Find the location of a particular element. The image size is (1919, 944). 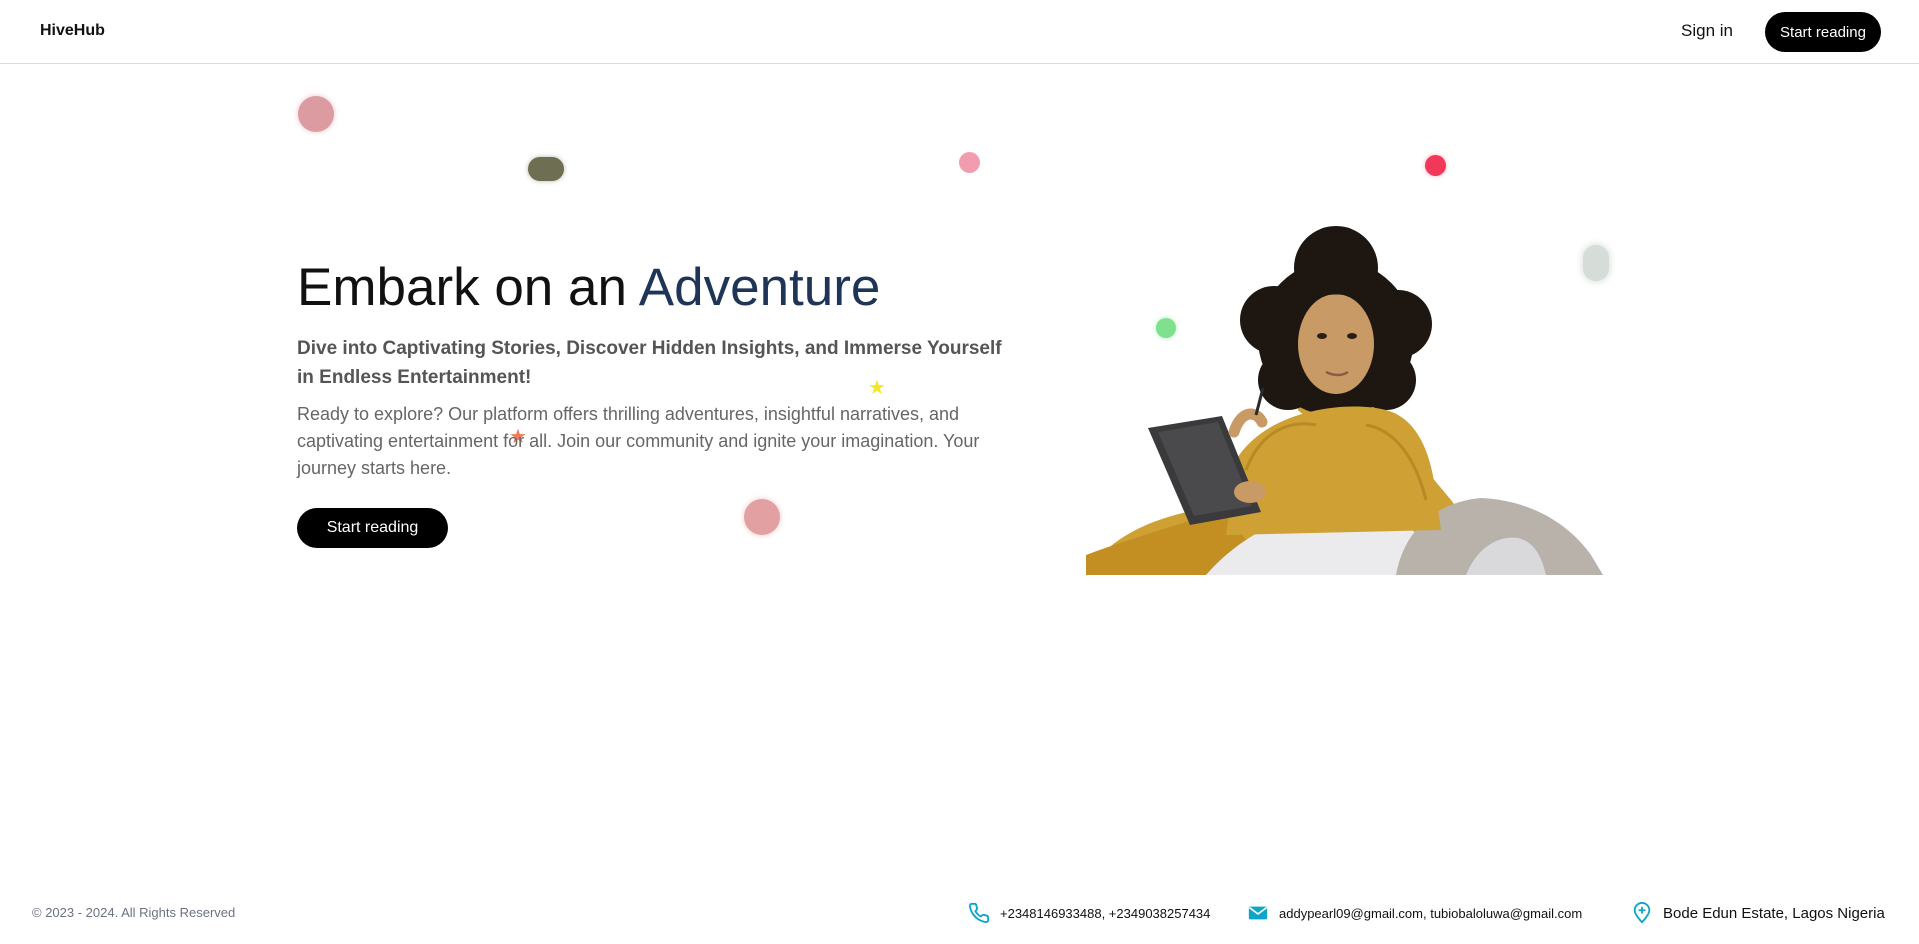

brand-logo: HiveHub is located at coordinates (72, 31).